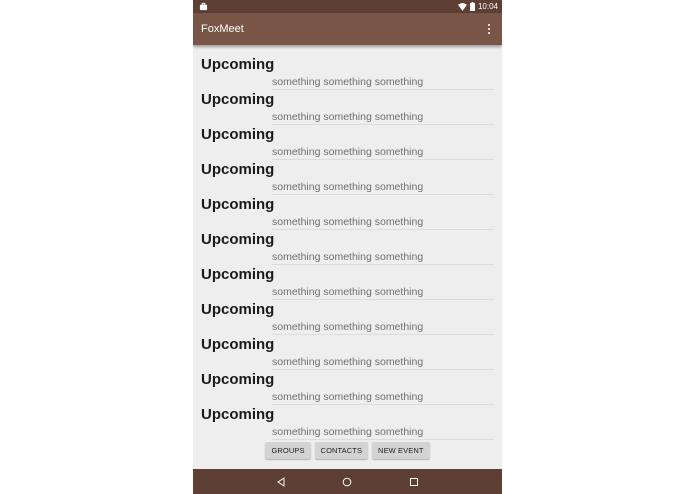  Describe the element at coordinates (347, 6) in the screenshot. I see `status-bar: 10:04` at that location.